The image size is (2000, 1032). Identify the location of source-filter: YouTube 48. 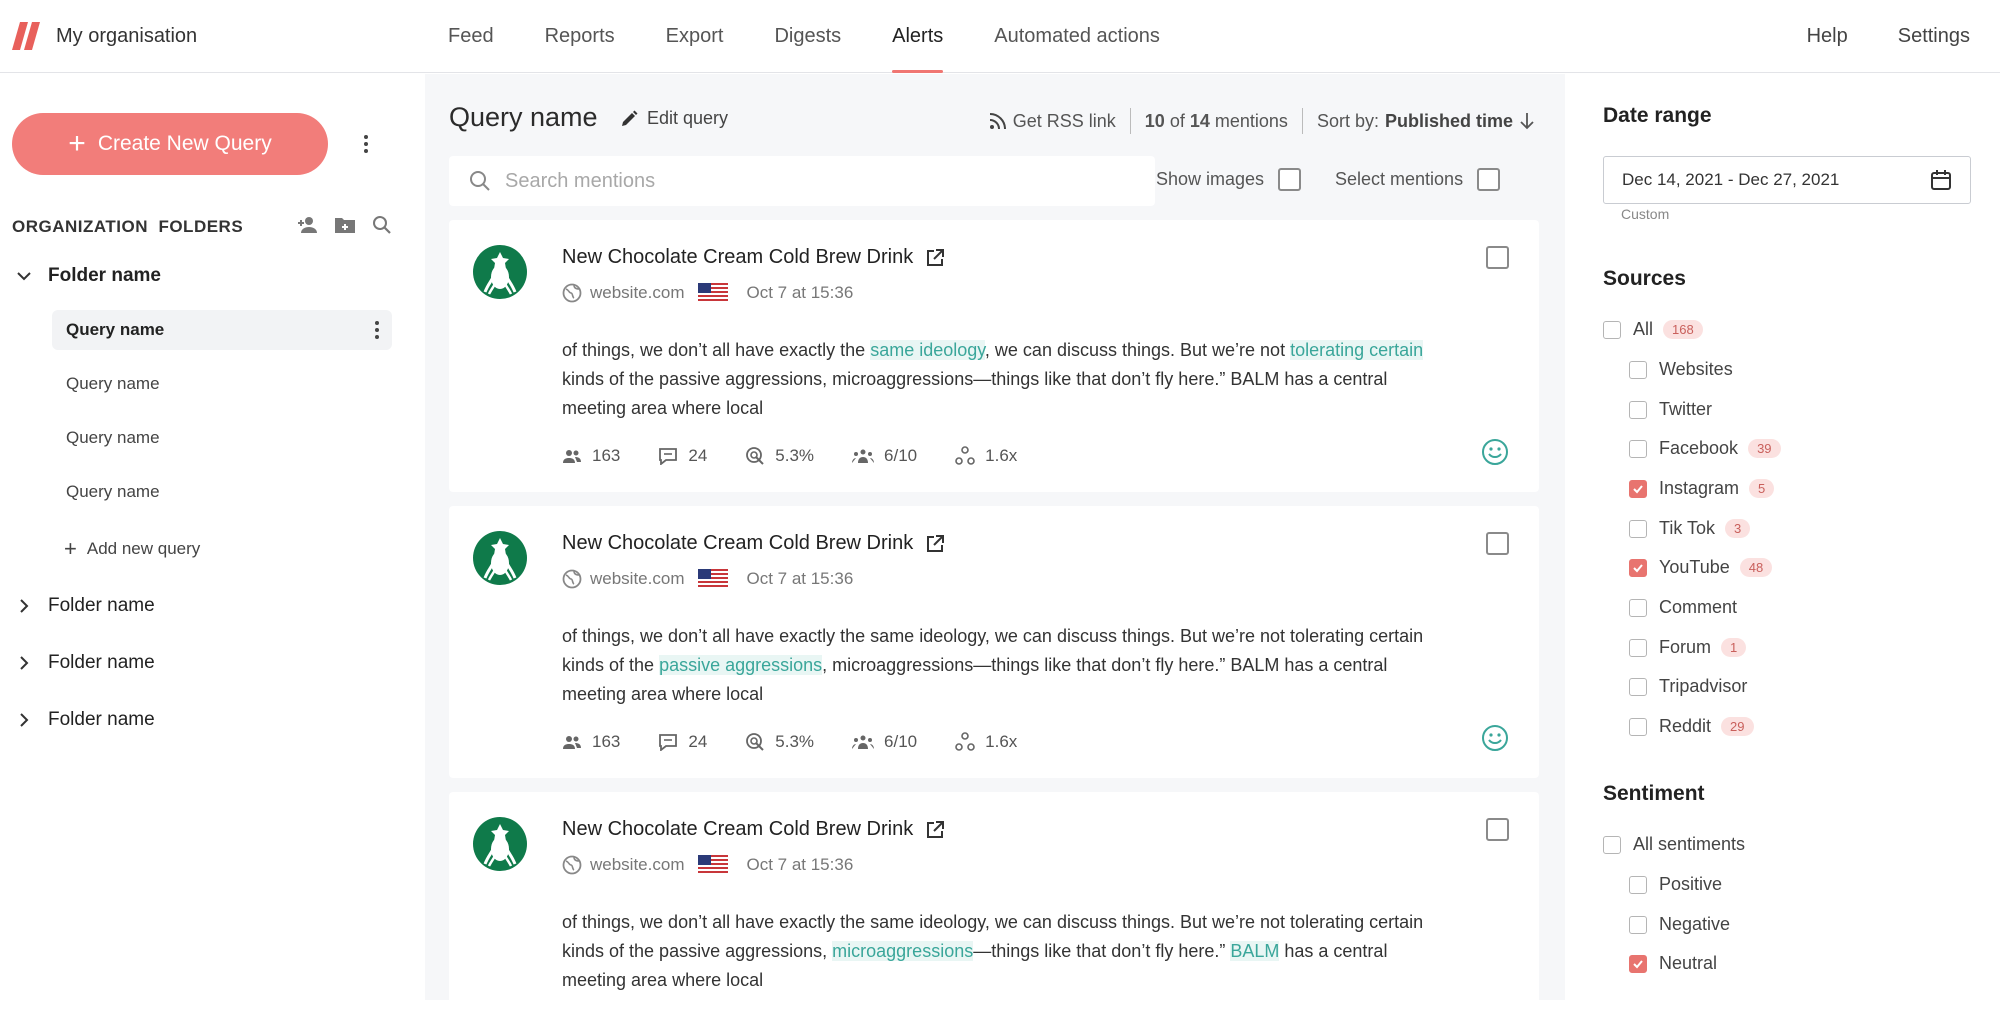
(1701, 567).